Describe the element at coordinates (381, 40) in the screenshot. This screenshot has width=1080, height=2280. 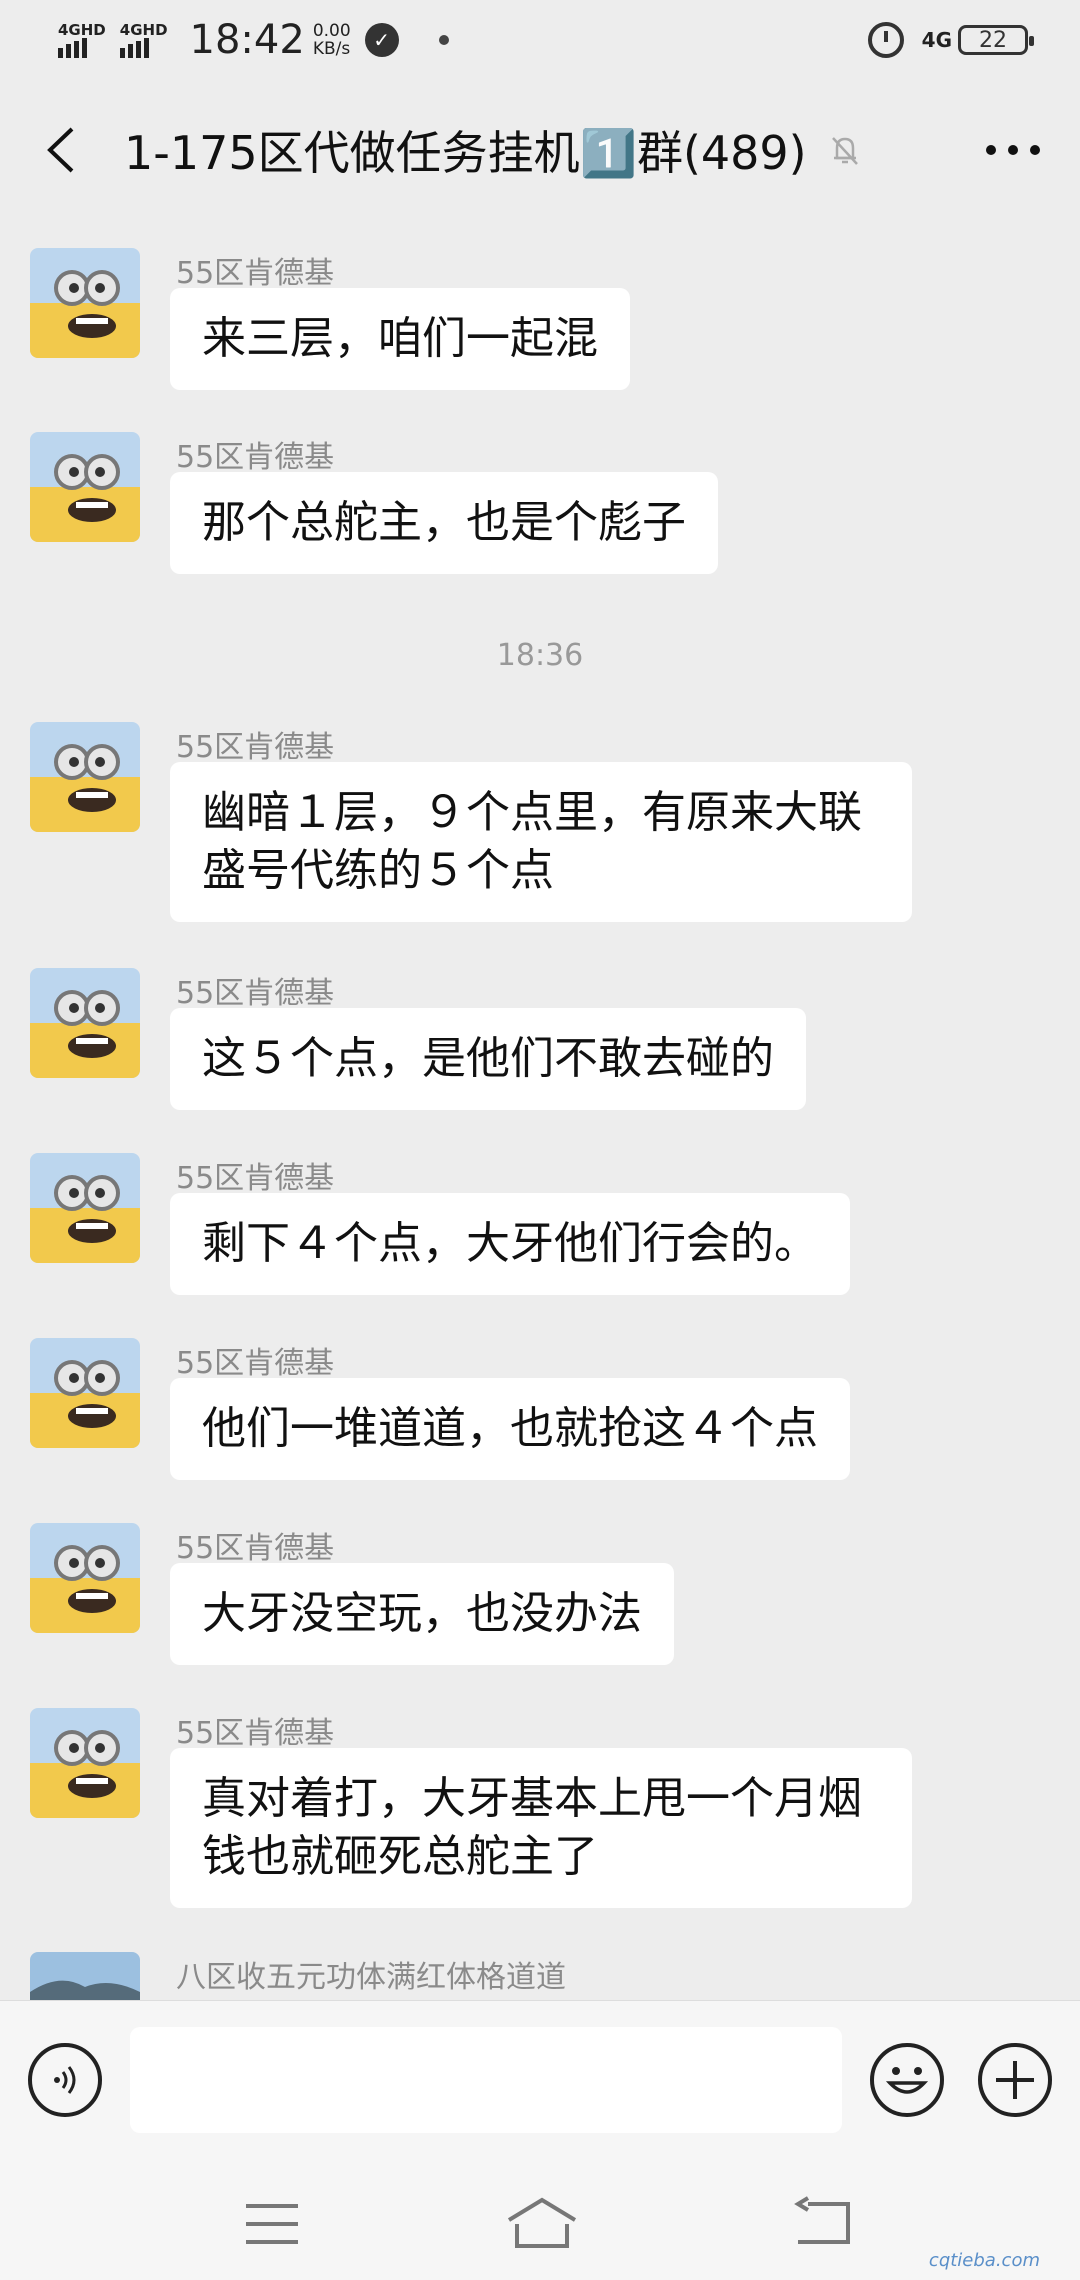
I see `notification-icon: ✓` at that location.